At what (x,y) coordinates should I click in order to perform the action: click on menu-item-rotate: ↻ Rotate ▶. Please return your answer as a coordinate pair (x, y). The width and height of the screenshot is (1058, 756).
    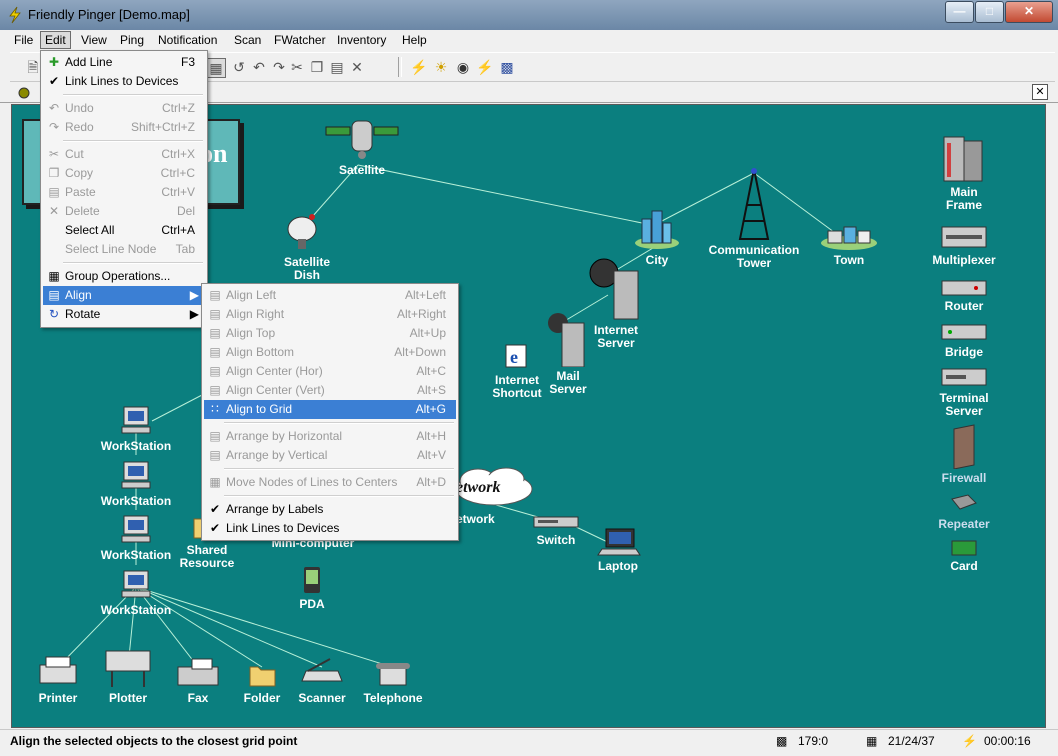
    Looking at the image, I should click on (124, 314).